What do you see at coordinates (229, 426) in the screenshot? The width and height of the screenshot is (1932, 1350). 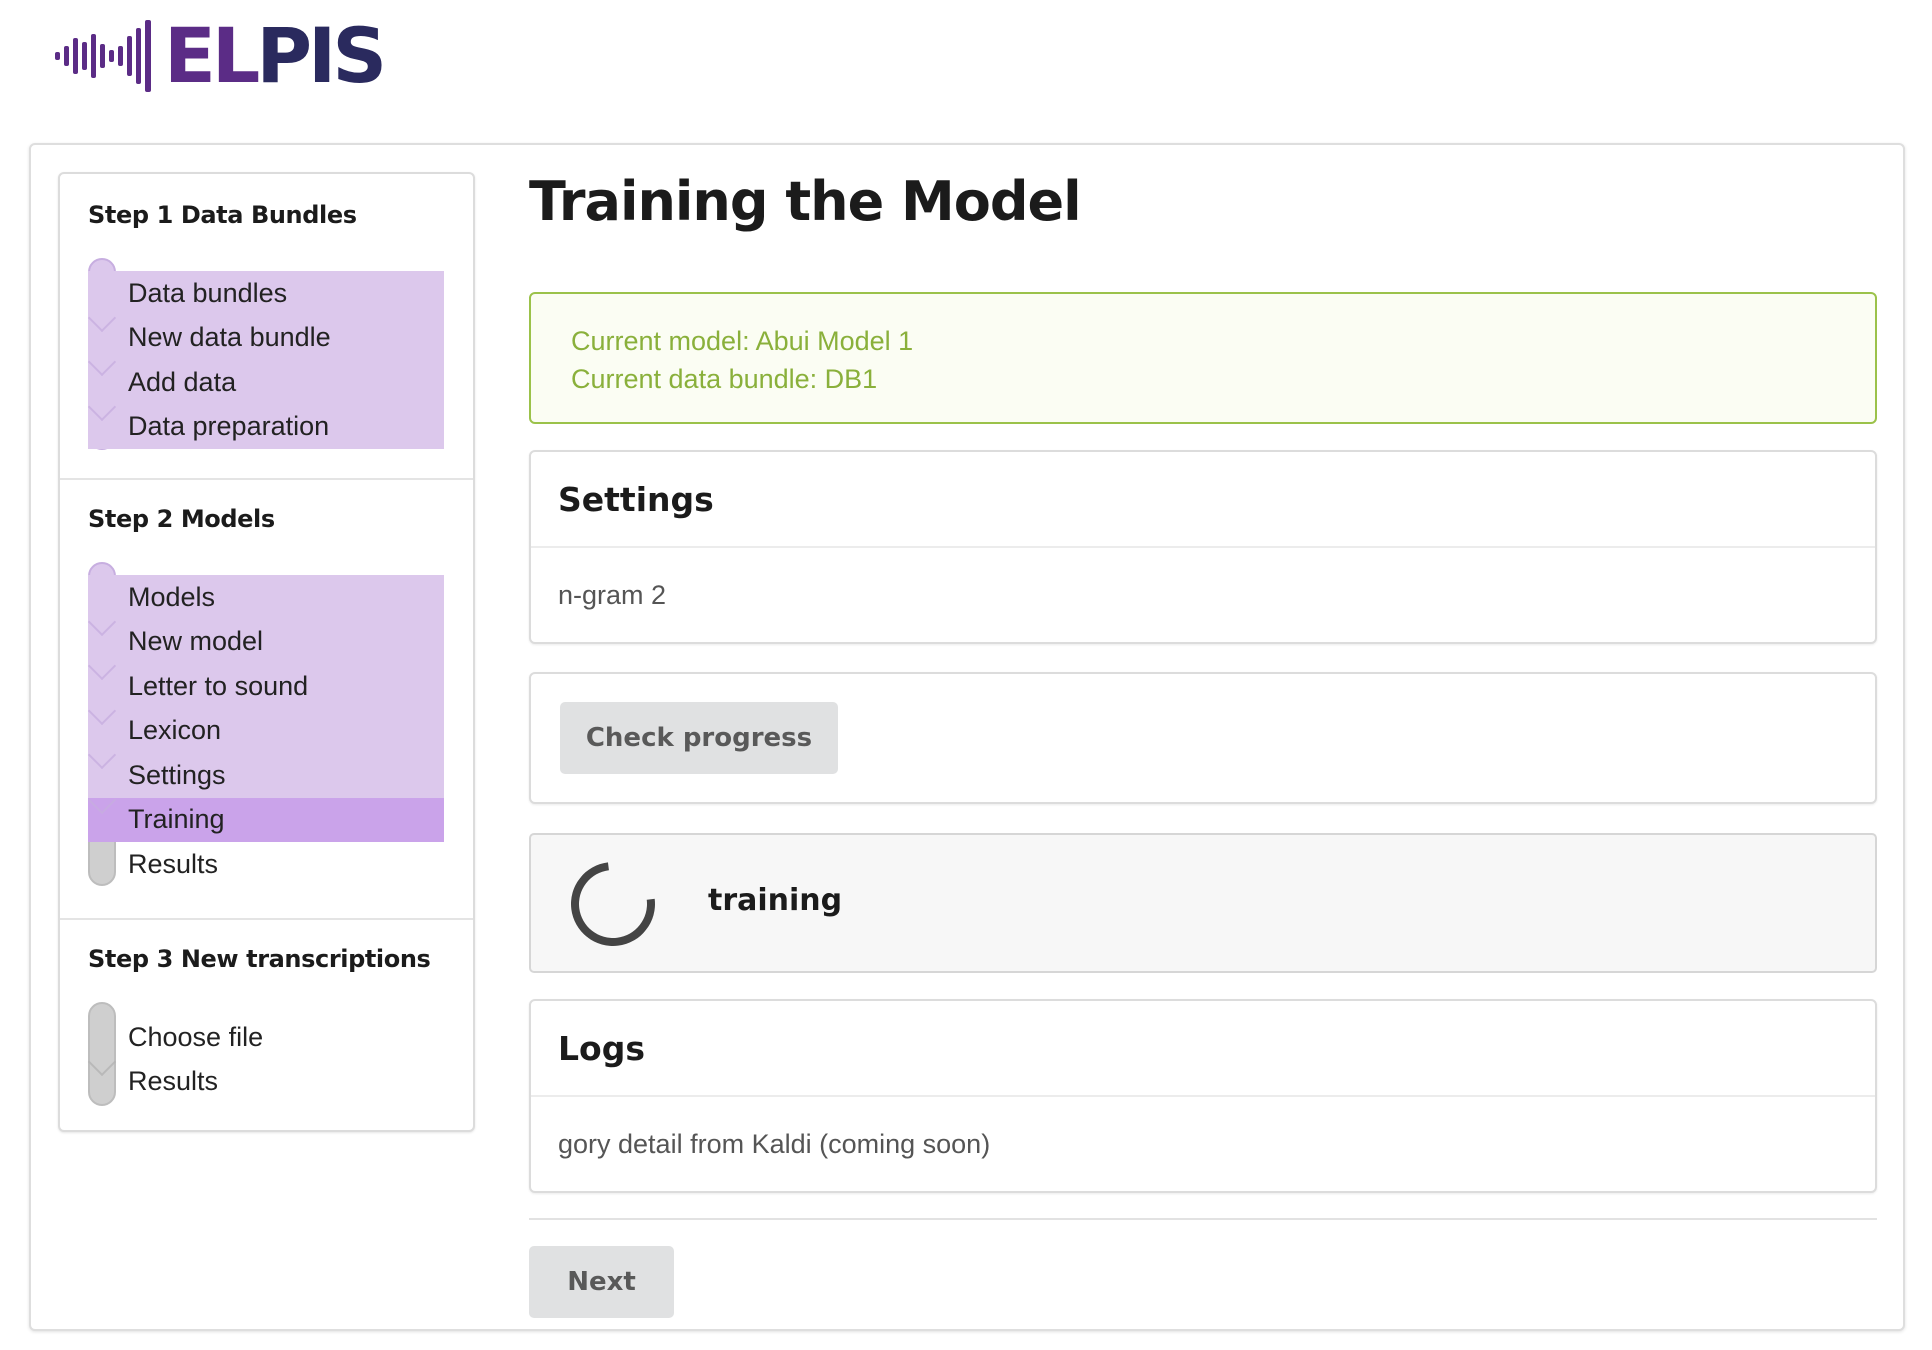 I see `sidebar-item-label: Data preparation` at bounding box center [229, 426].